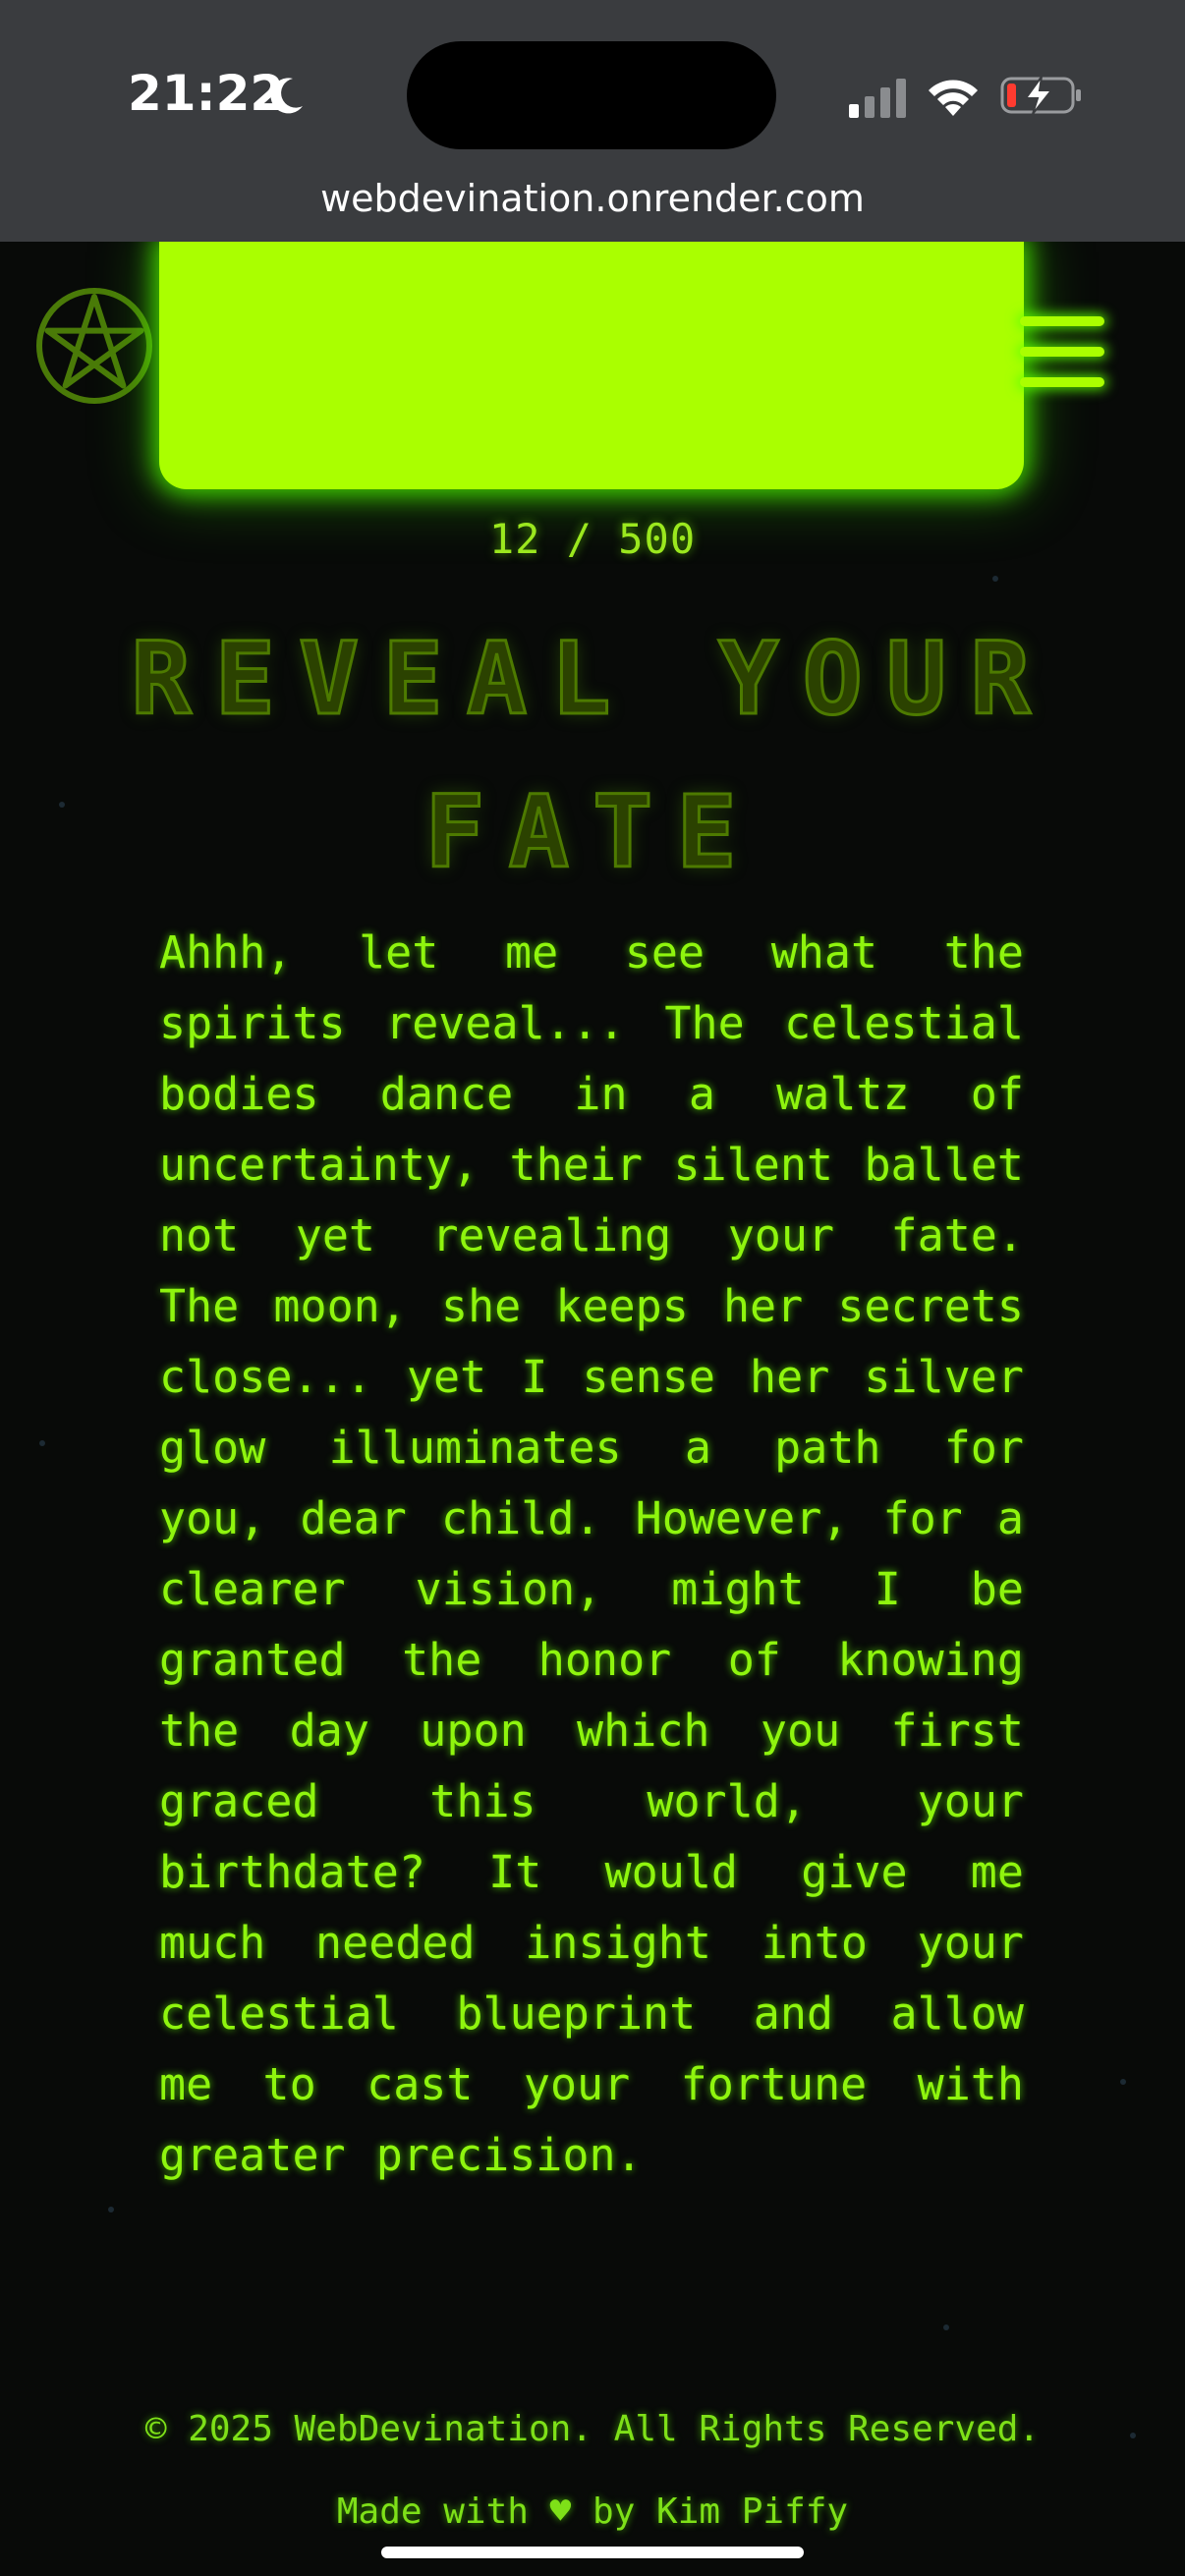 The width and height of the screenshot is (1185, 2576). What do you see at coordinates (592, 95) in the screenshot?
I see `dynamic-island` at bounding box center [592, 95].